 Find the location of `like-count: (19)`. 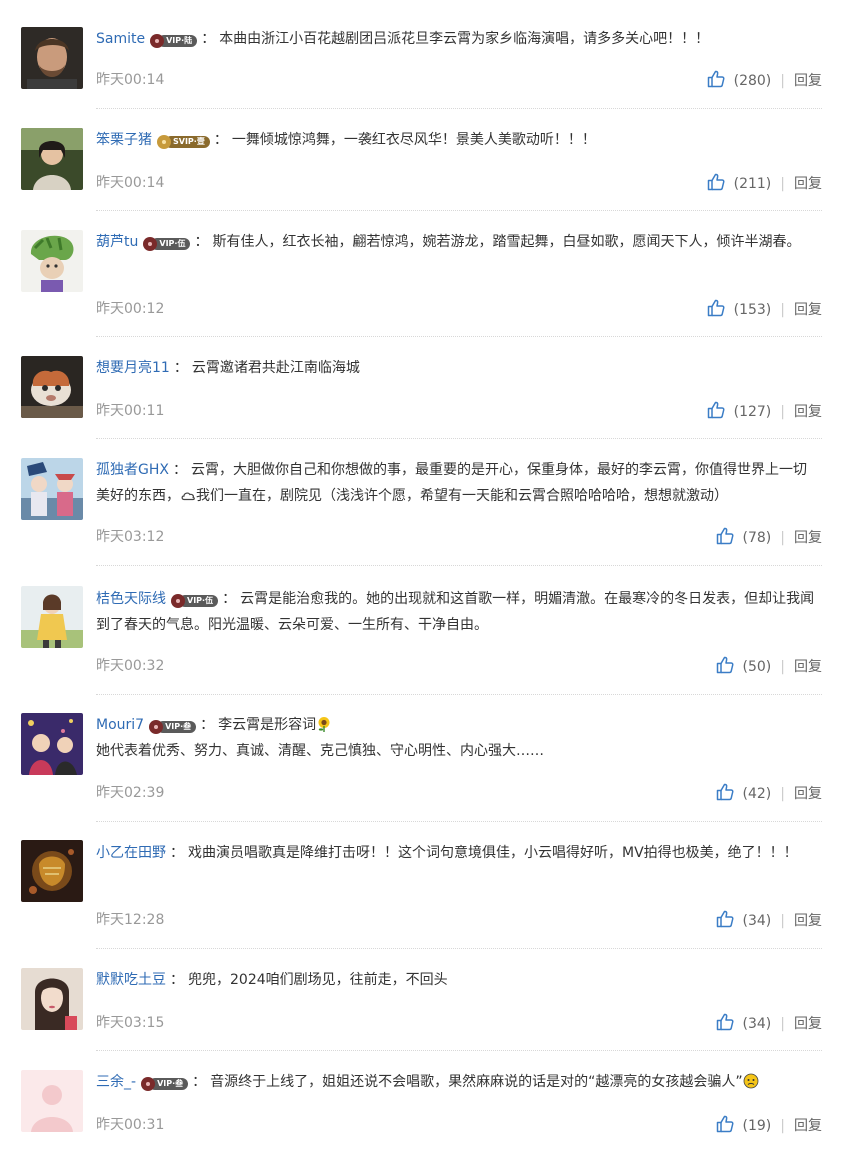

like-count: (19) is located at coordinates (757, 1126).